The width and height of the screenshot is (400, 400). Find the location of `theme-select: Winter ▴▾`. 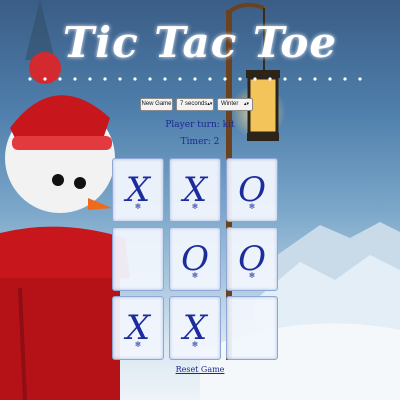

theme-select: Winter ▴▾ is located at coordinates (235, 104).